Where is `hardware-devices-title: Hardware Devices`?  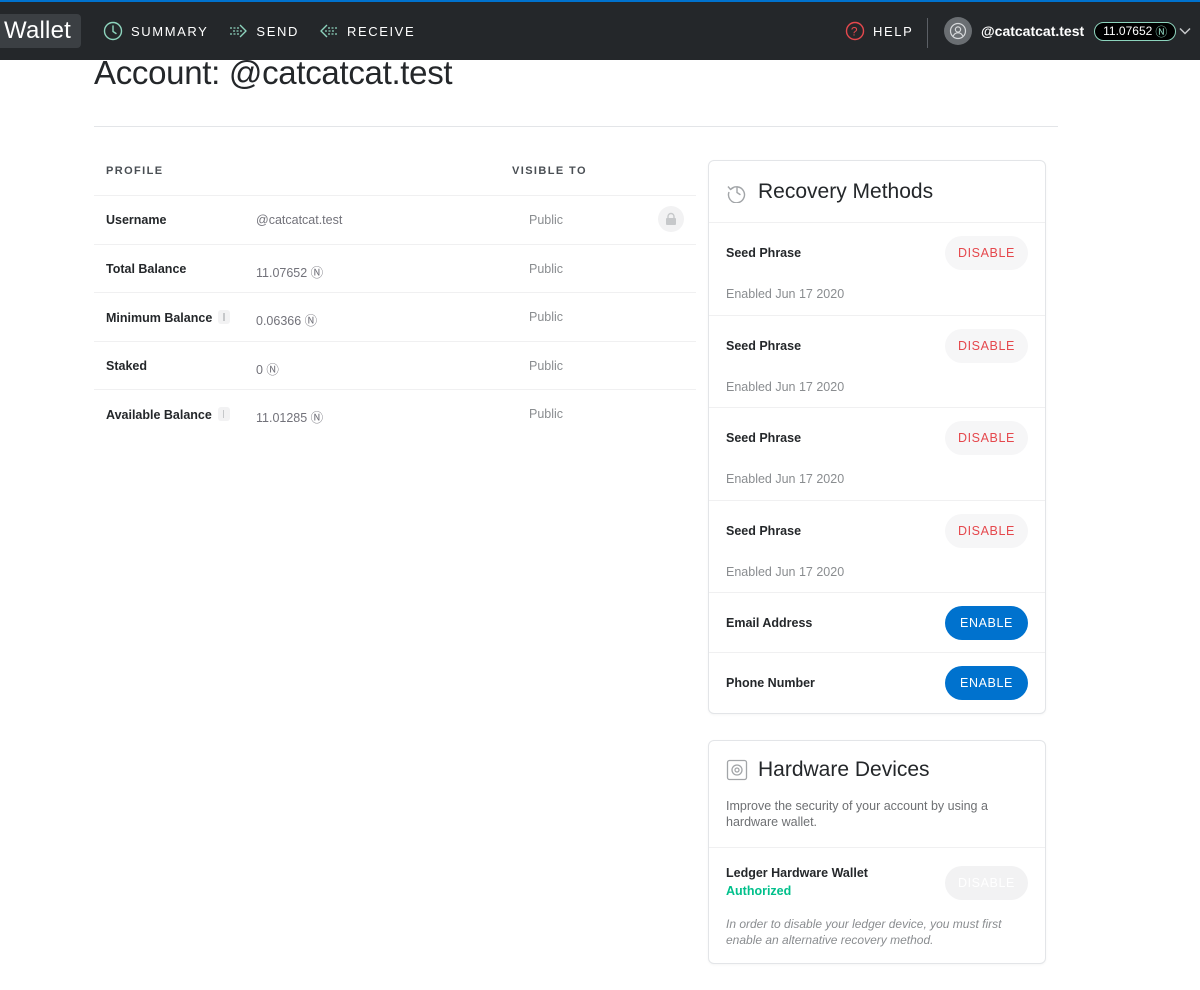 hardware-devices-title: Hardware Devices is located at coordinates (844, 769).